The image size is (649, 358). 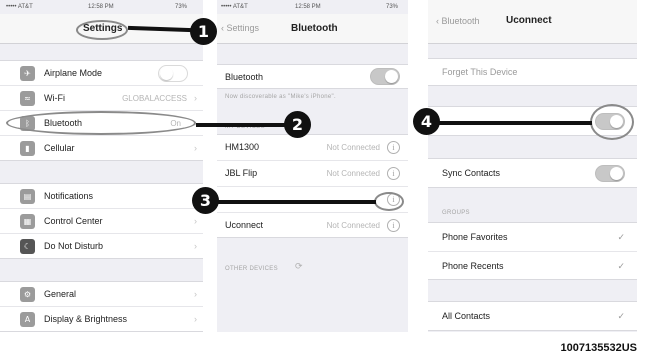 I want to click on all-contacts-group: All Contacts ✓, so click(x=532, y=316).